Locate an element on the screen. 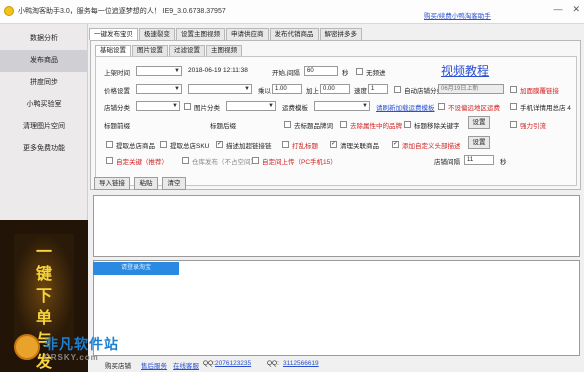  main-tabs: 一键发布宝贝 极速裂变 设置主图视频 申请供应商 发布代销商品 解密拼多多 is located at coordinates (226, 34).